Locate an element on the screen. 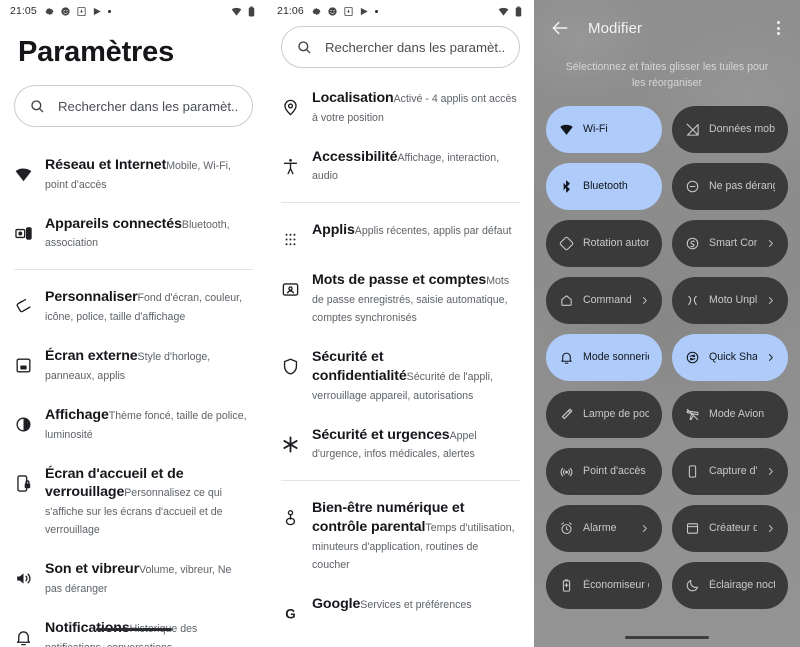 The height and width of the screenshot is (647, 800). quick-settings-tile: Smart Conne.. is located at coordinates (730, 243).